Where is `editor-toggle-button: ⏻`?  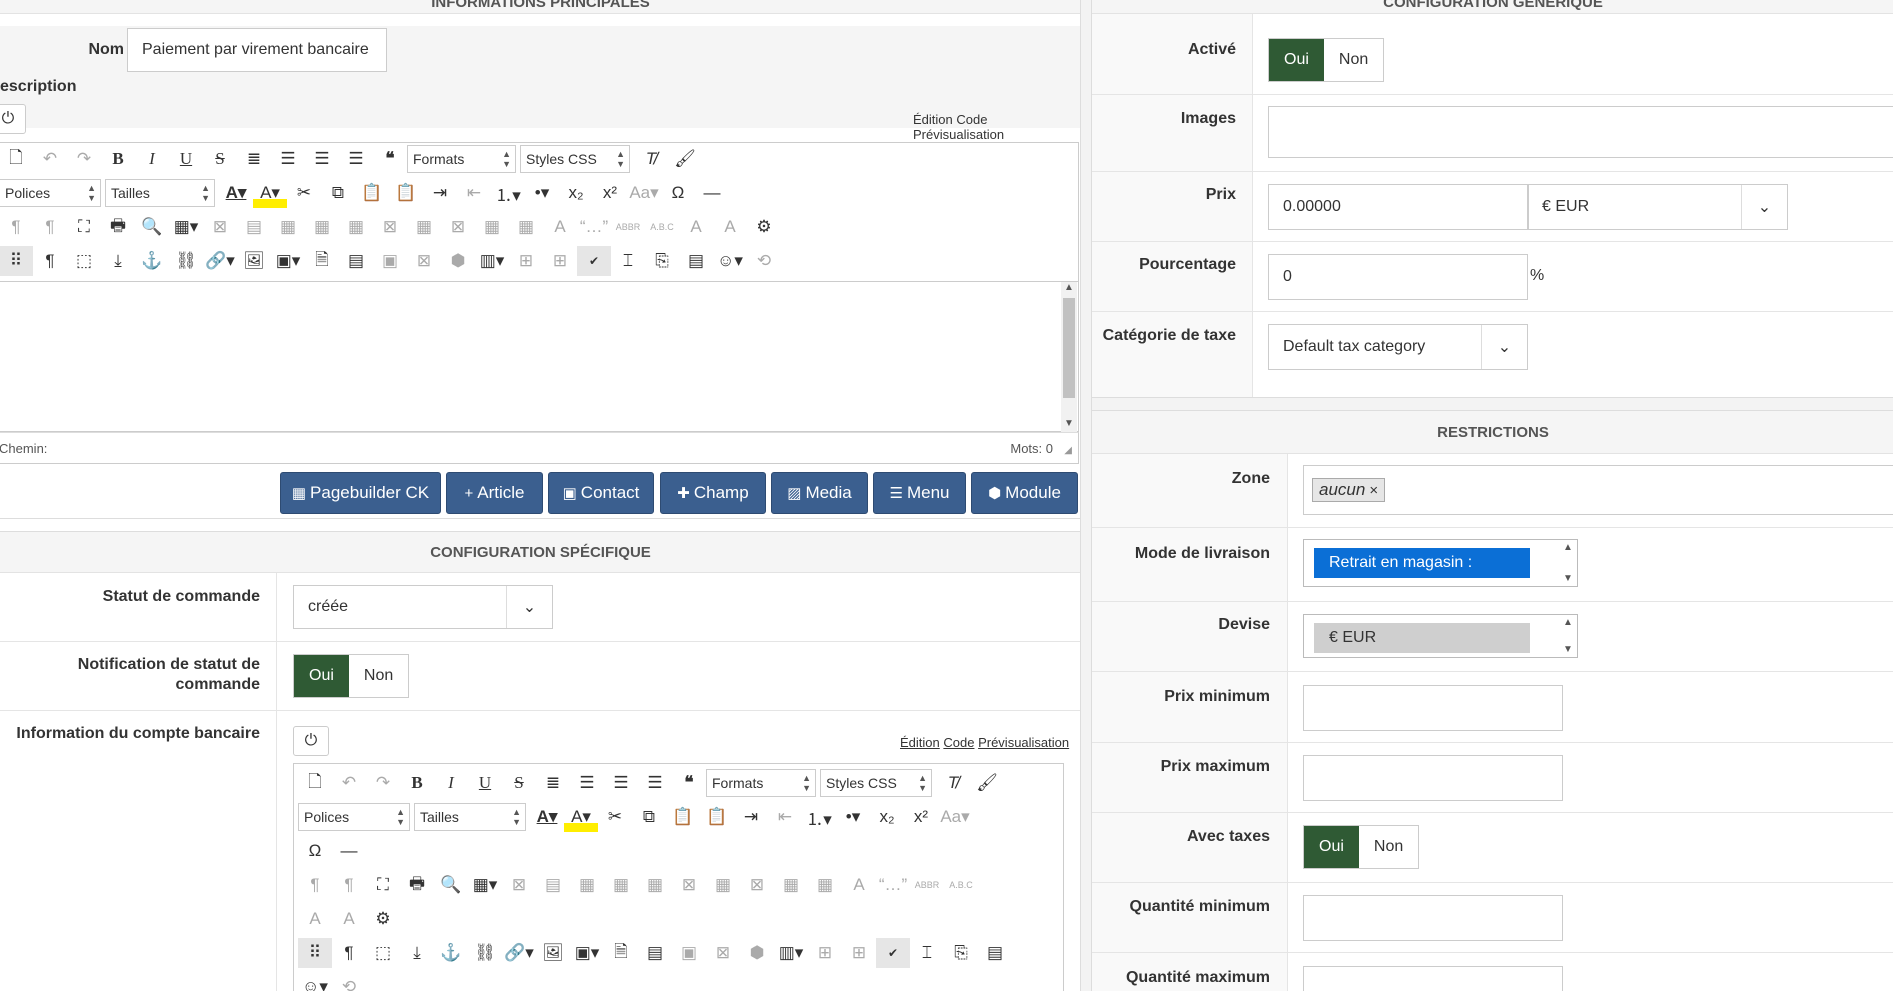
editor-toggle-button: ⏻ is located at coordinates (13, 119).